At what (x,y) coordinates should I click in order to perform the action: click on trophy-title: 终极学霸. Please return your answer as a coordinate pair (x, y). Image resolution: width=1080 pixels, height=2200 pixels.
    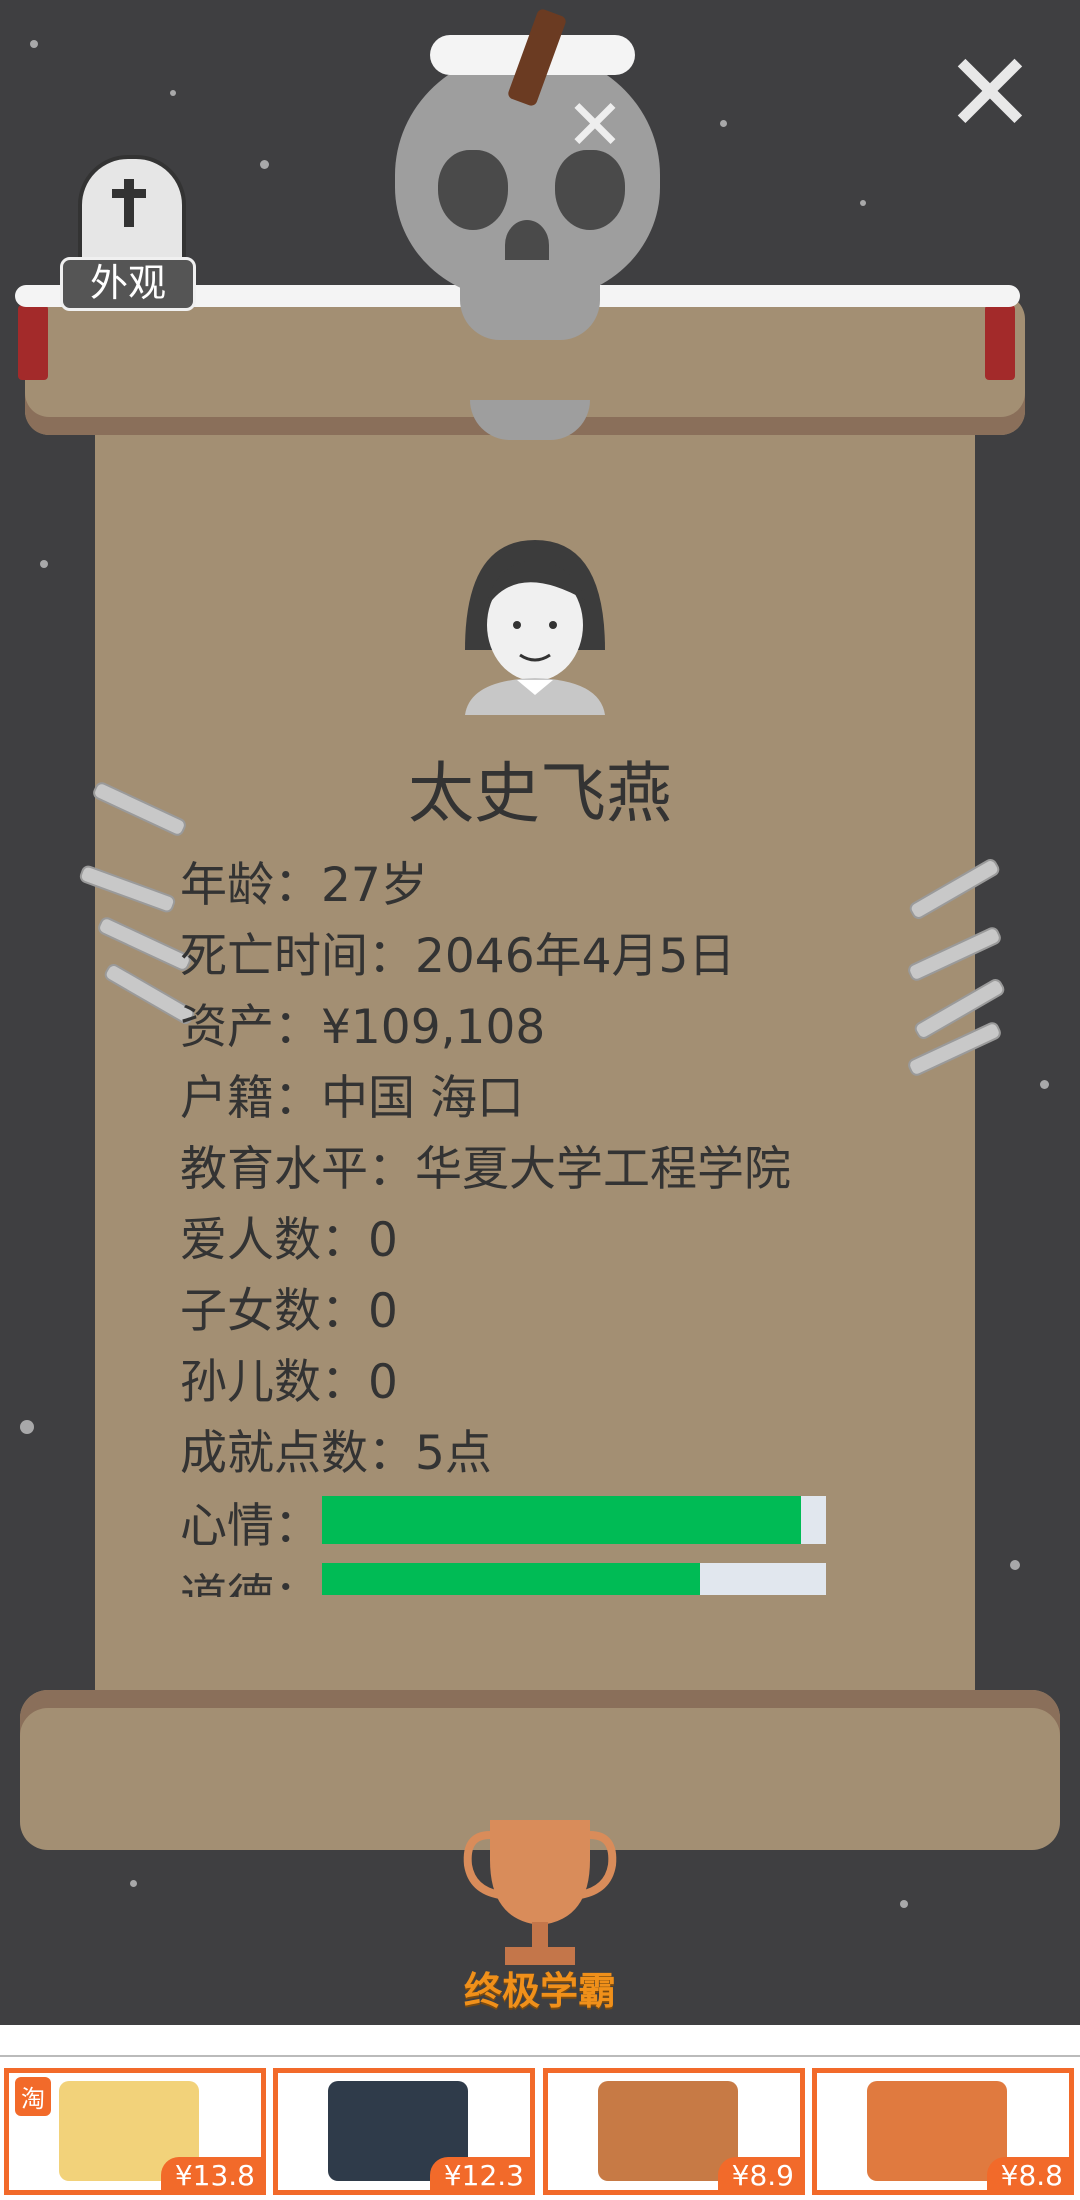
    Looking at the image, I should click on (540, 1987).